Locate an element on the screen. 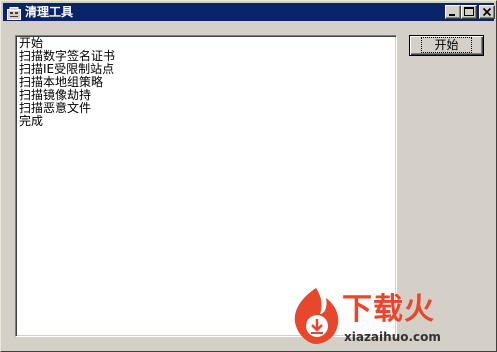 The image size is (497, 352). flame-logo-icon is located at coordinates (316, 316).